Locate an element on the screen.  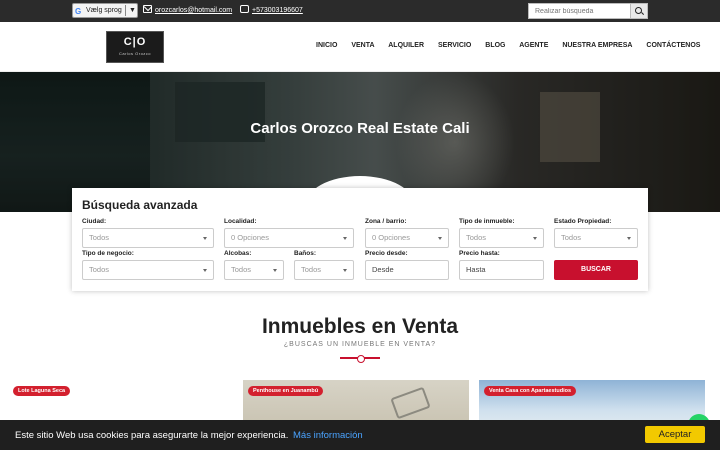
property-badge: Lote Laguna Seca is located at coordinates (42, 391).